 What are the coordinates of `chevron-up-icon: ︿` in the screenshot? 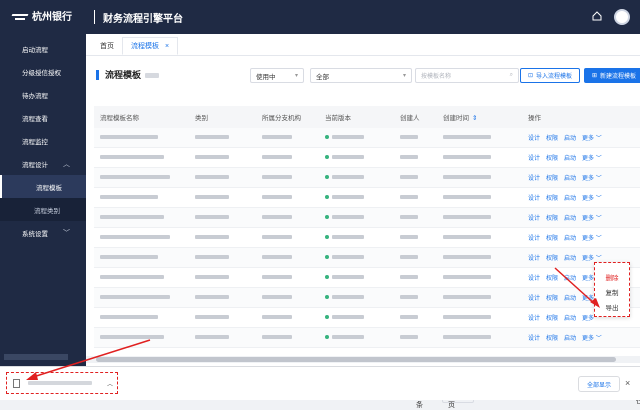 It's located at (110, 383).